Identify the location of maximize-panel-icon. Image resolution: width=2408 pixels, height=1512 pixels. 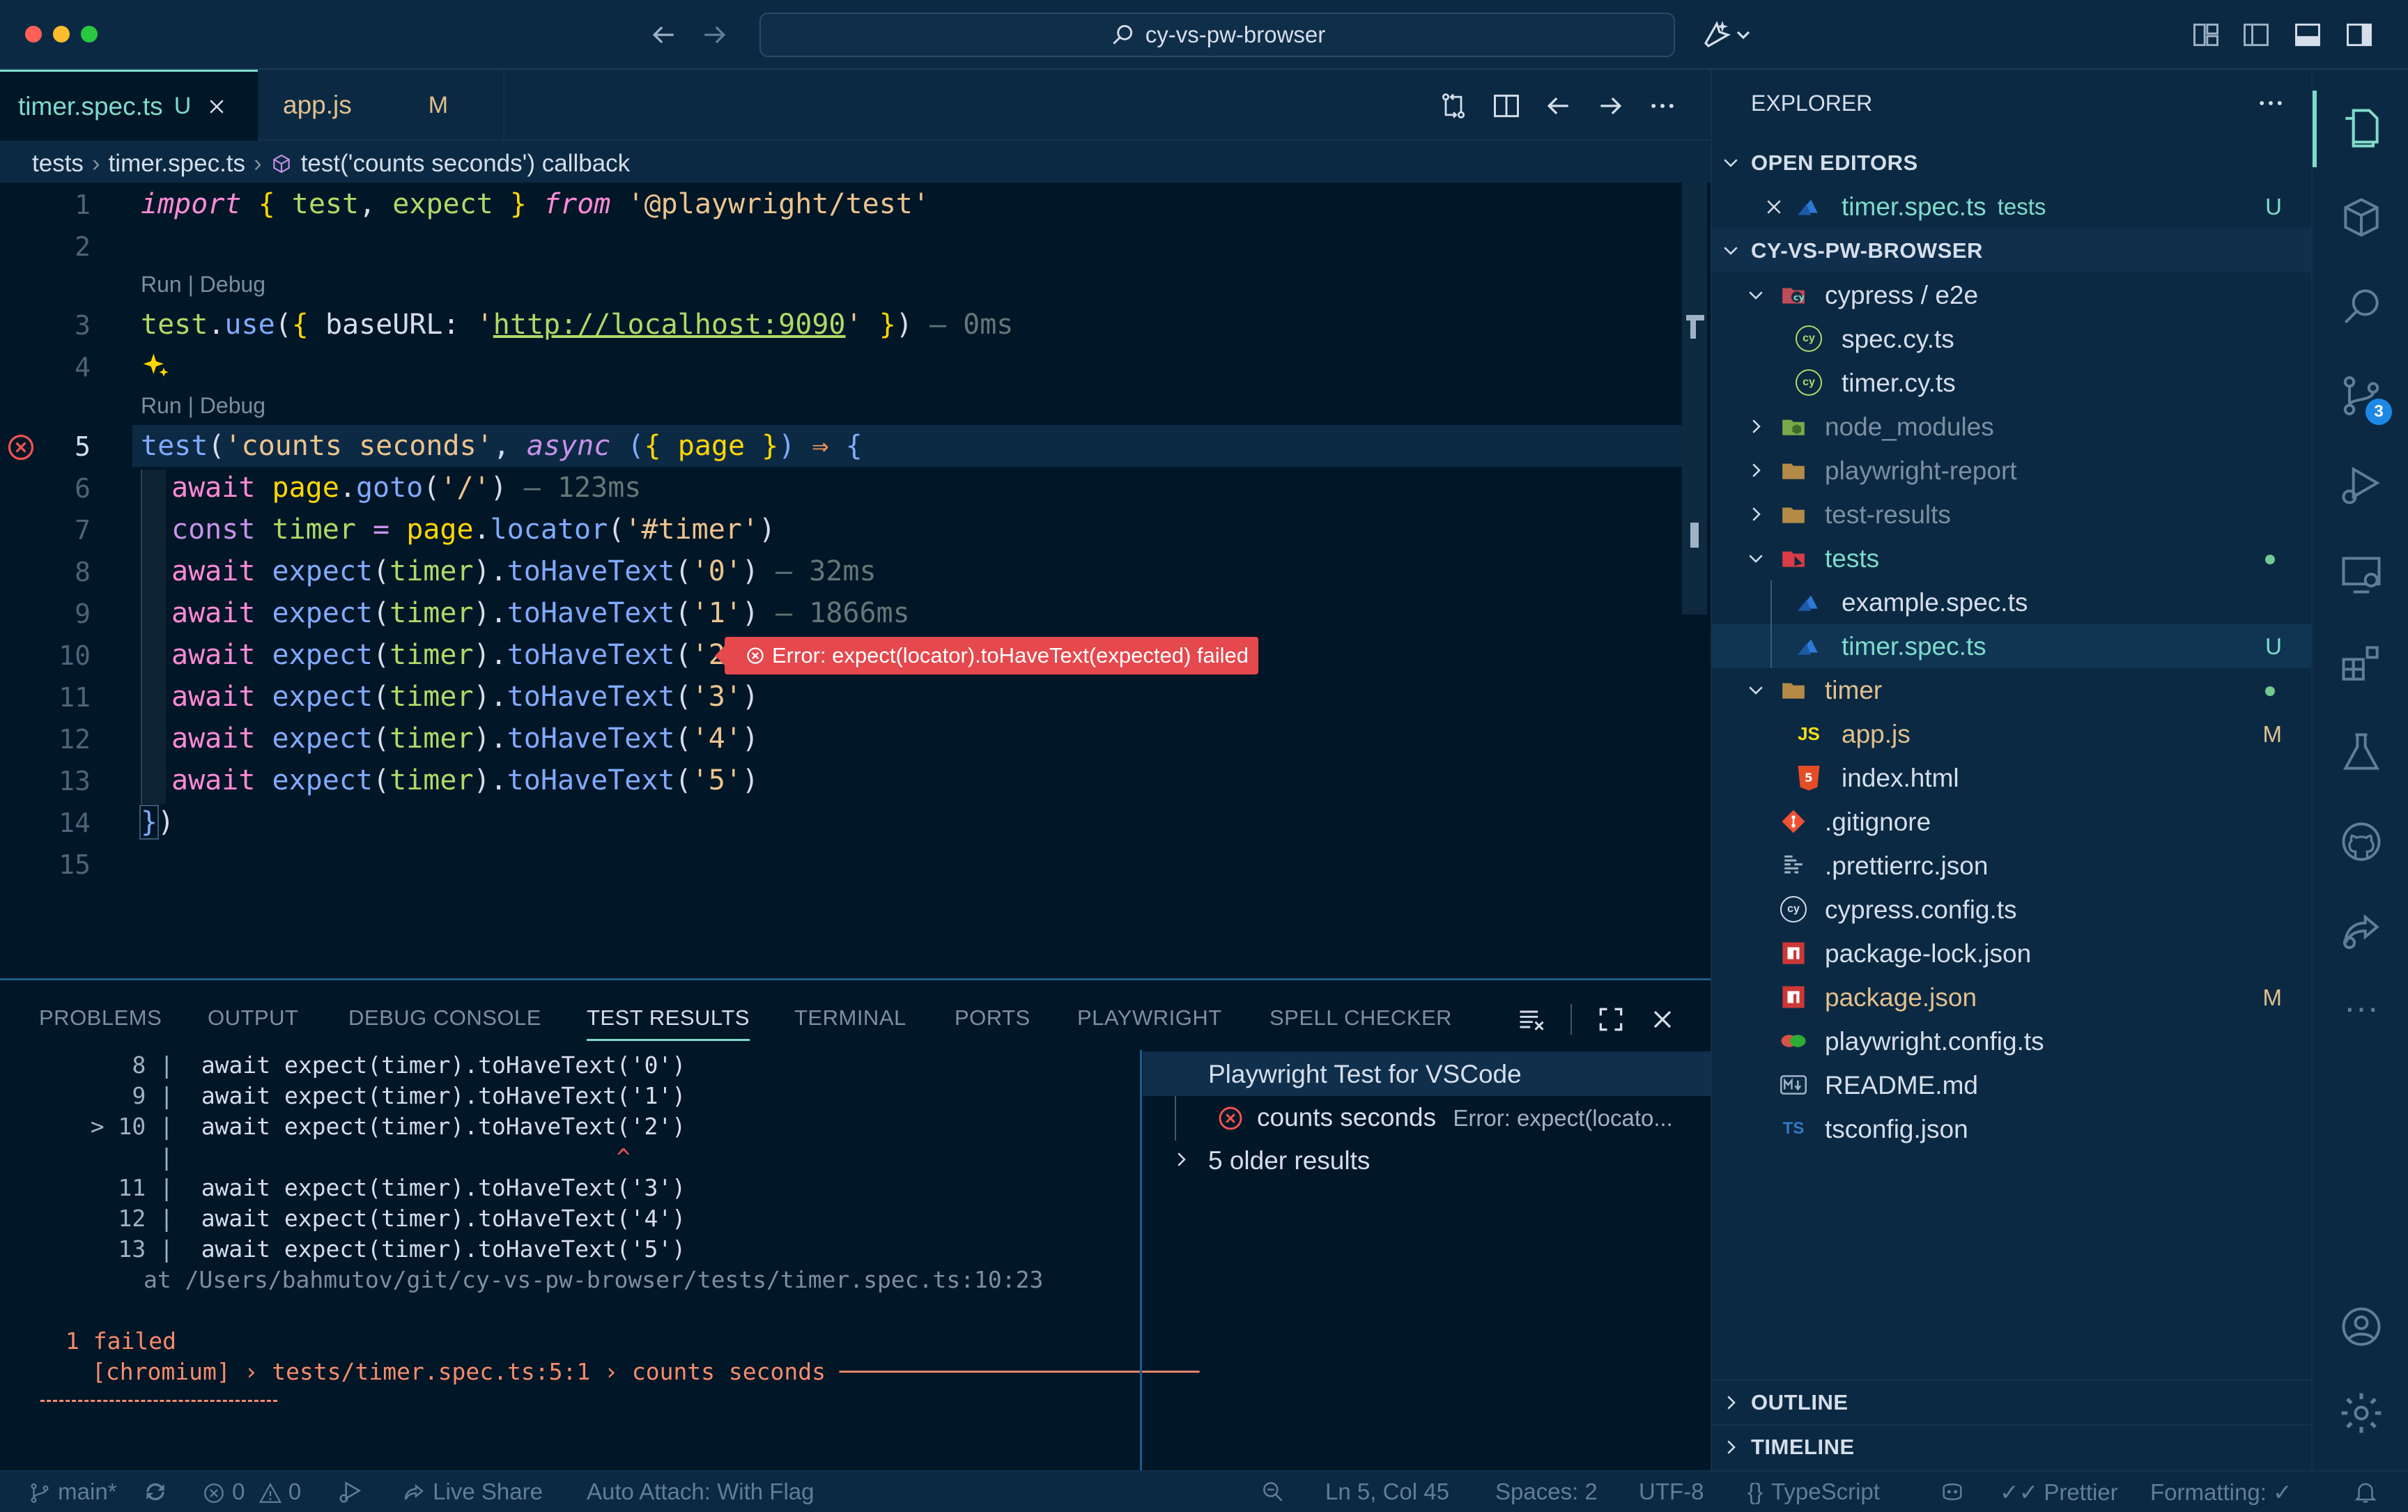
(1611, 1019).